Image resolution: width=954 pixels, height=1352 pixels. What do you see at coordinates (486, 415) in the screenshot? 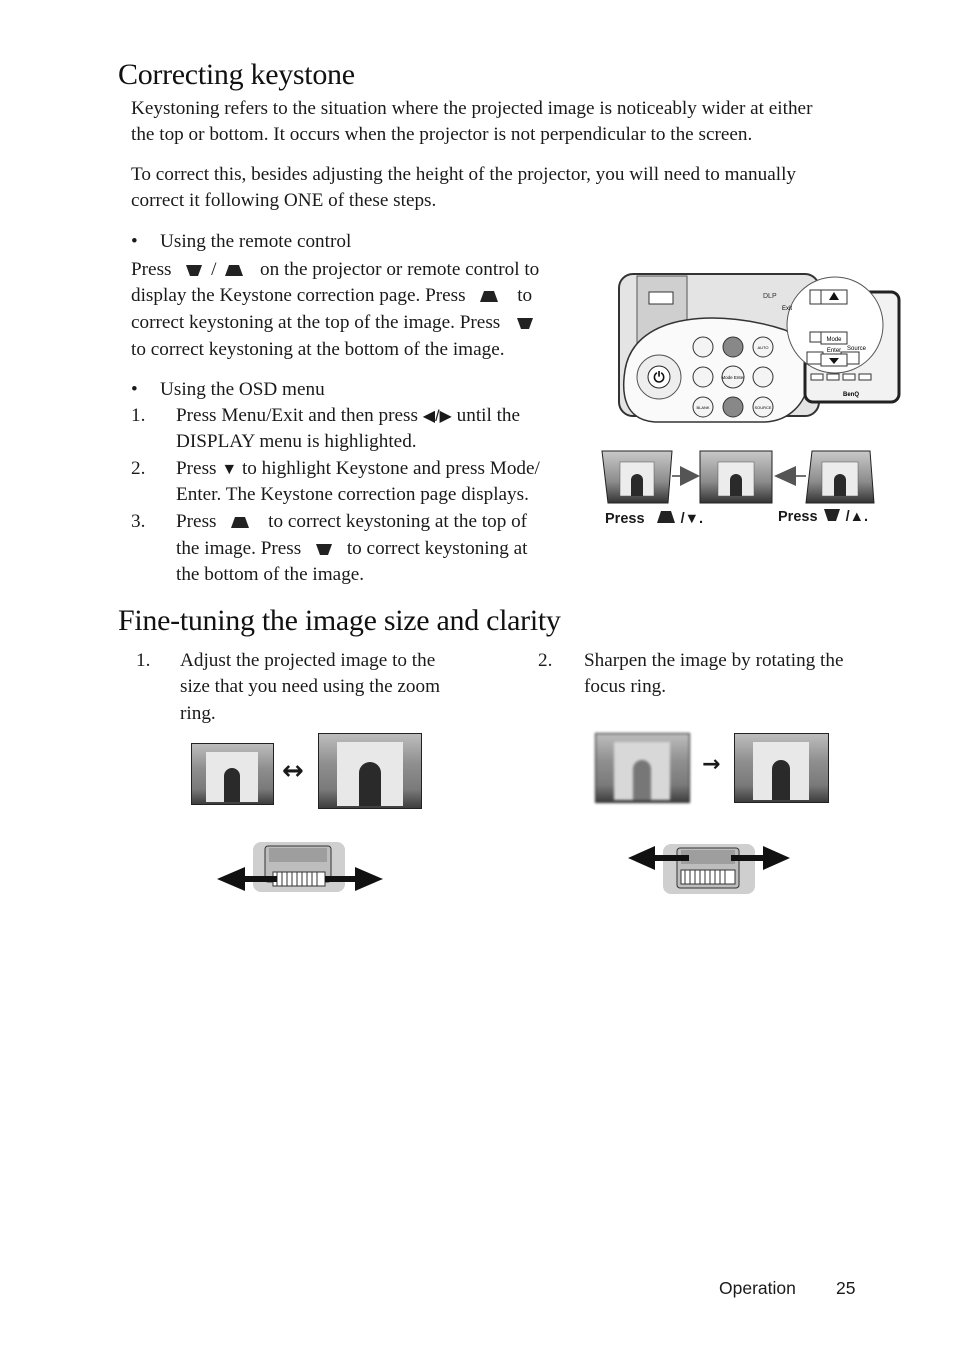
I see `text: until the` at bounding box center [486, 415].